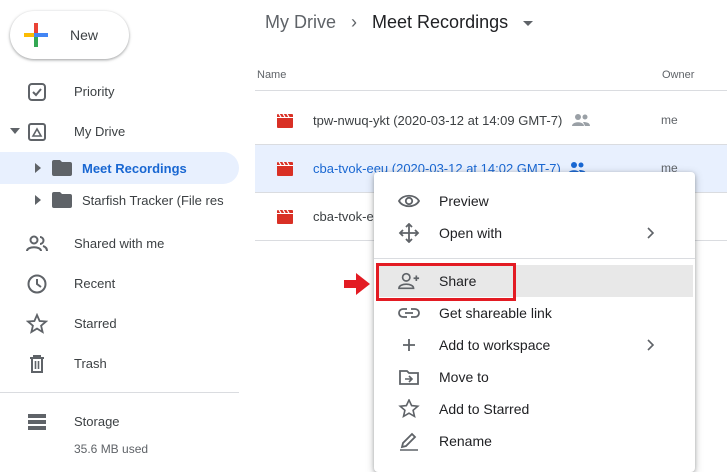  I want to click on shared-people-icon, so click(581, 120).